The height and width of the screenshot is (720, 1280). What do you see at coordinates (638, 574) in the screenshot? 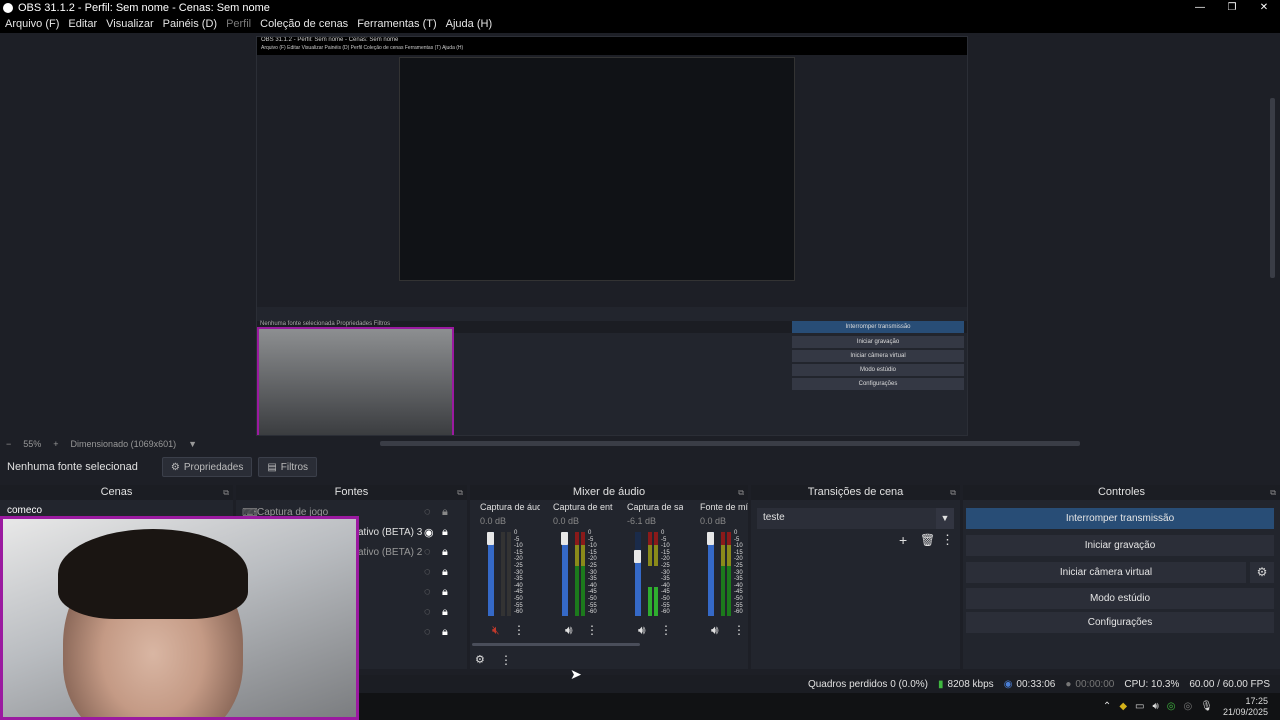
I see `volume-slider` at bounding box center [638, 574].